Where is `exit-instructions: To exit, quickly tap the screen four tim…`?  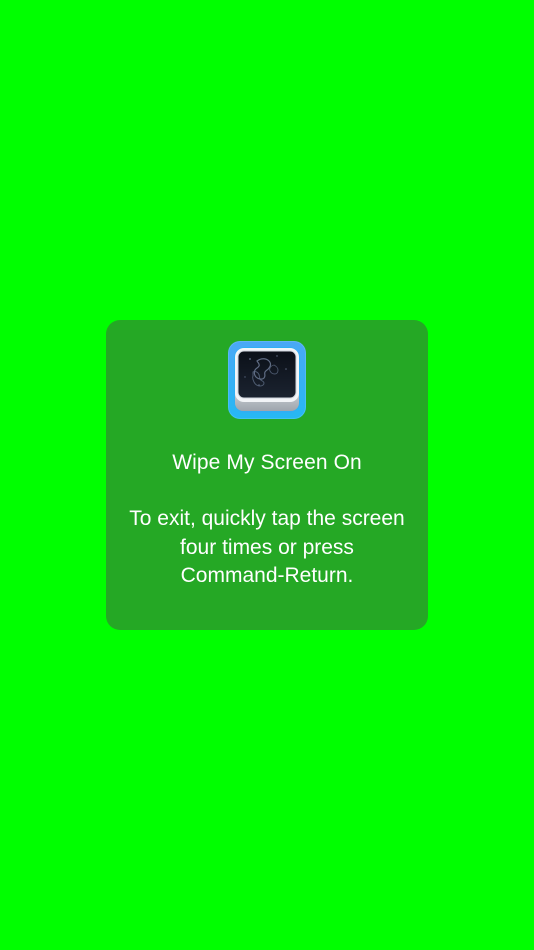 exit-instructions: To exit, quickly tap the screen four tim… is located at coordinates (267, 547).